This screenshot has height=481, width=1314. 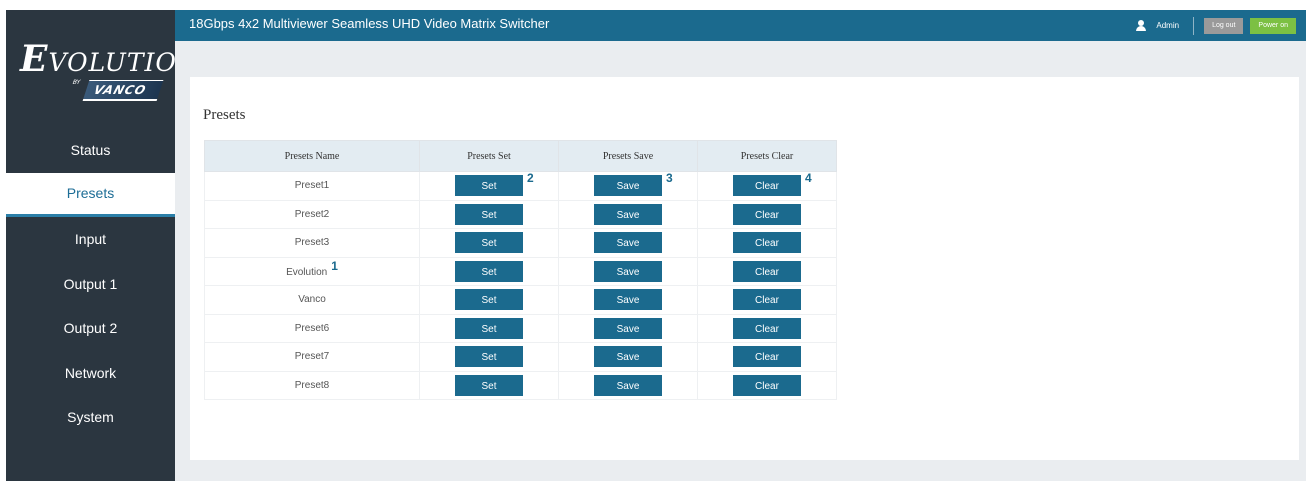 What do you see at coordinates (1273, 25) in the screenshot?
I see `power-on-button: Power on` at bounding box center [1273, 25].